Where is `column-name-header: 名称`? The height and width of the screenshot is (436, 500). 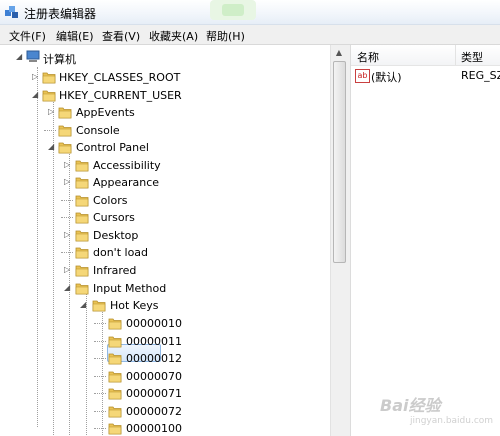
column-name-header: 名称 is located at coordinates (368, 57).